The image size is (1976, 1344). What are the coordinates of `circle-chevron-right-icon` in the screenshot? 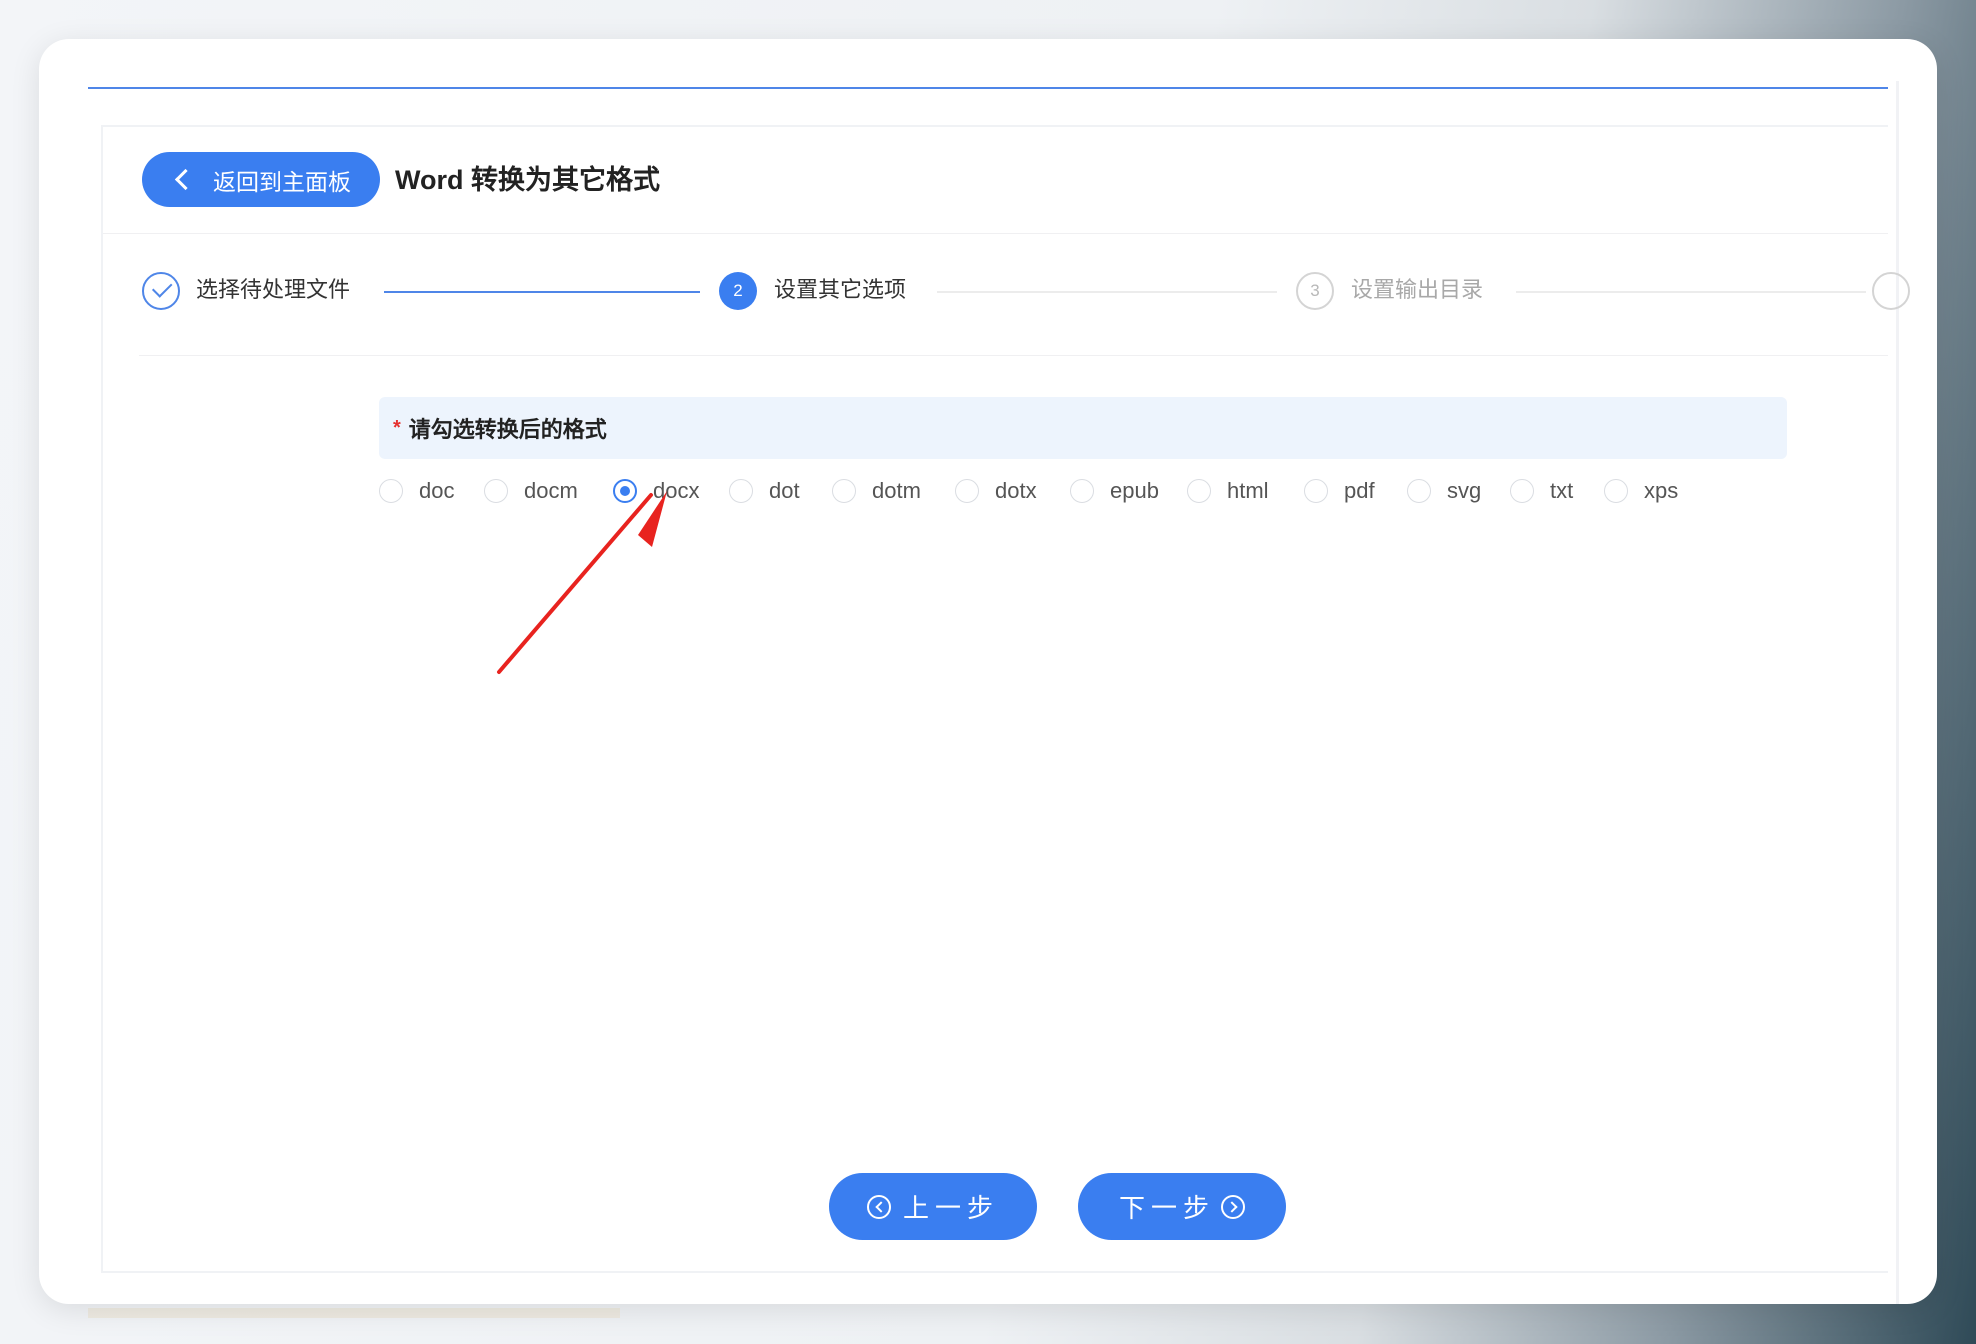 It's located at (1233, 1206).